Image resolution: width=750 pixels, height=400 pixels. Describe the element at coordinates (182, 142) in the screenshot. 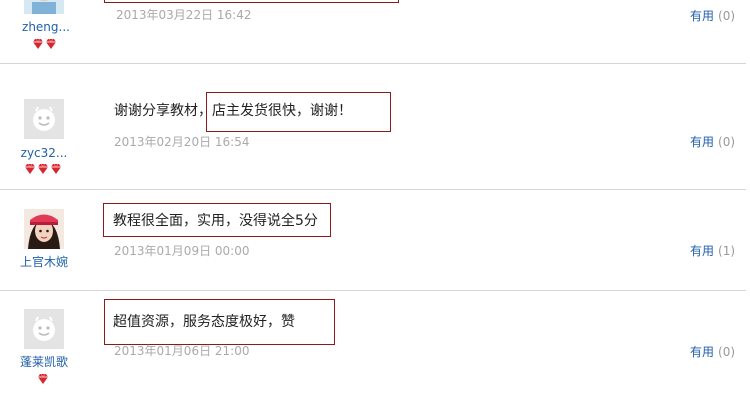

I see `review-time: 2013年02月20日 16:54` at that location.